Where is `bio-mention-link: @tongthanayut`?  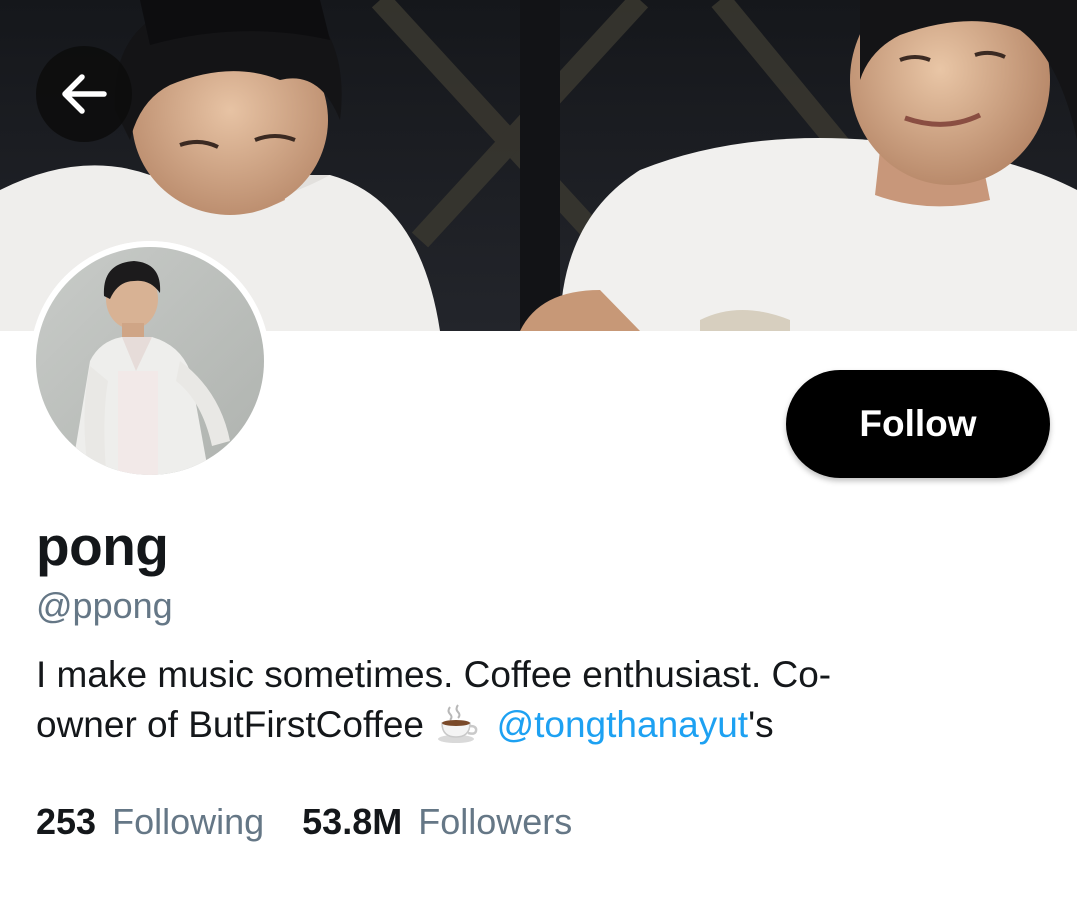
bio-mention-link: @tongthanayut is located at coordinates (623, 724).